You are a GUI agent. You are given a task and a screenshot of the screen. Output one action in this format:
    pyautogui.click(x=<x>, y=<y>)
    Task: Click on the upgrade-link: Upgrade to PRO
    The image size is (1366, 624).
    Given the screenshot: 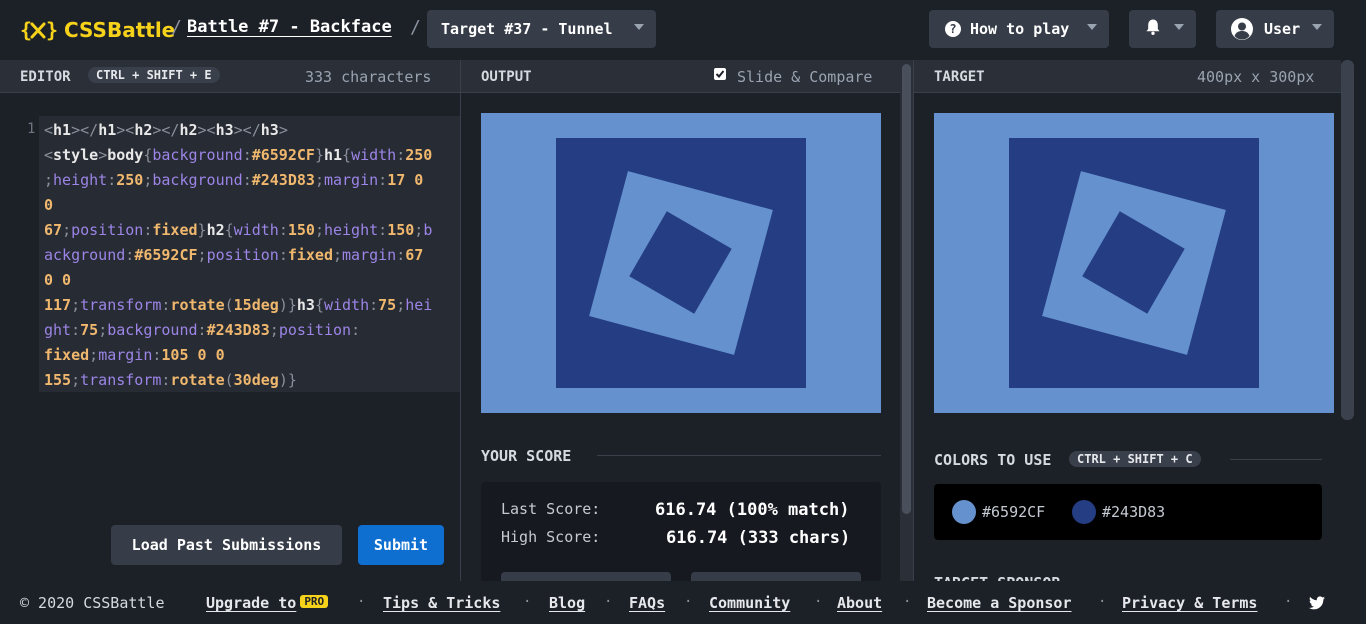 What is the action you would take?
    pyautogui.click(x=267, y=603)
    